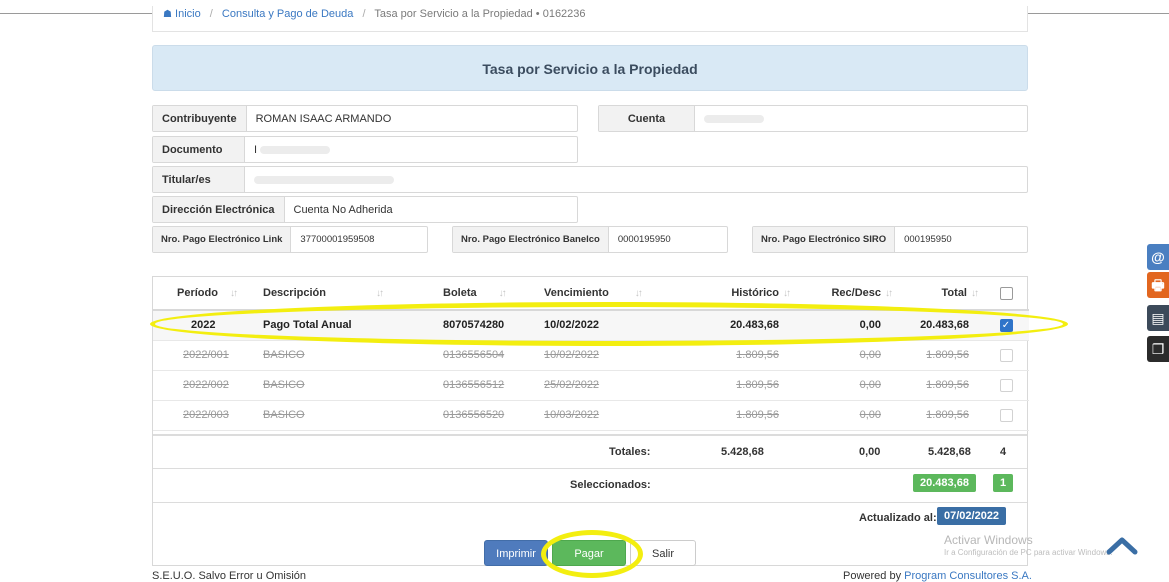 The image size is (1169, 582). Describe the element at coordinates (482, 415) in the screenshot. I see `cell-boleta: 0136556520` at that location.